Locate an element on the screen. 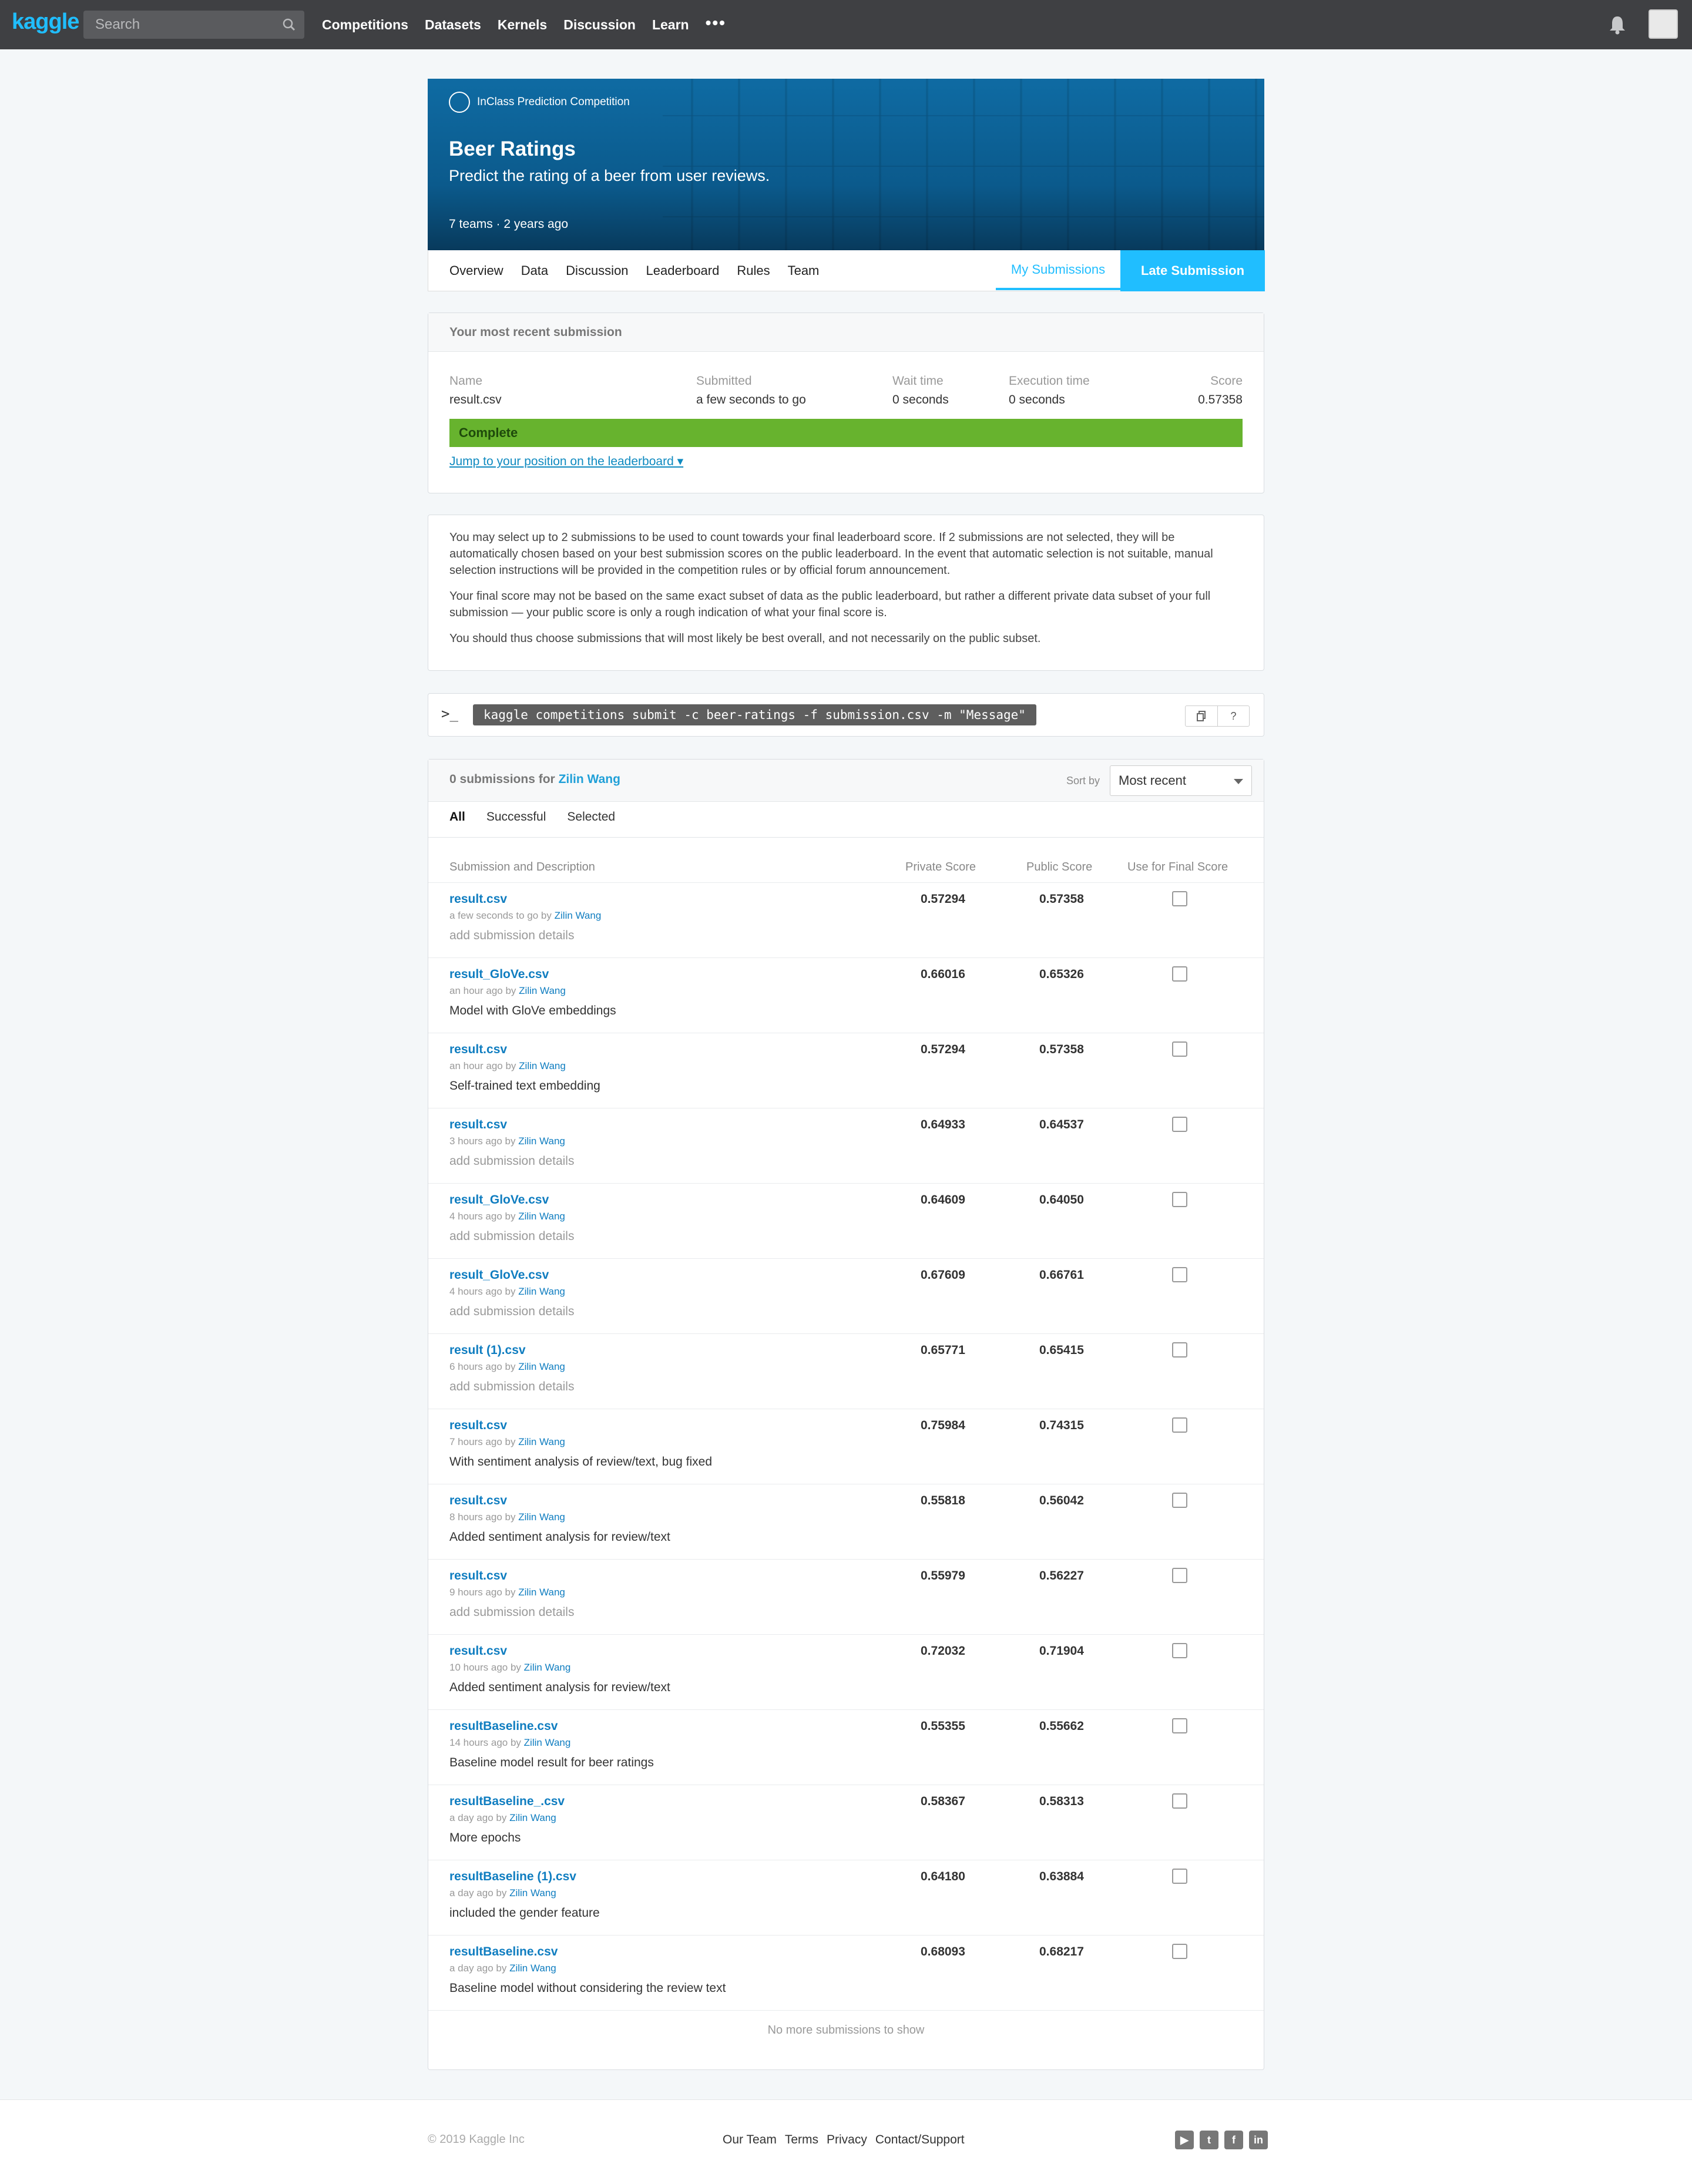 This screenshot has width=1692, height=2184. filter-selected: Selected is located at coordinates (591, 817).